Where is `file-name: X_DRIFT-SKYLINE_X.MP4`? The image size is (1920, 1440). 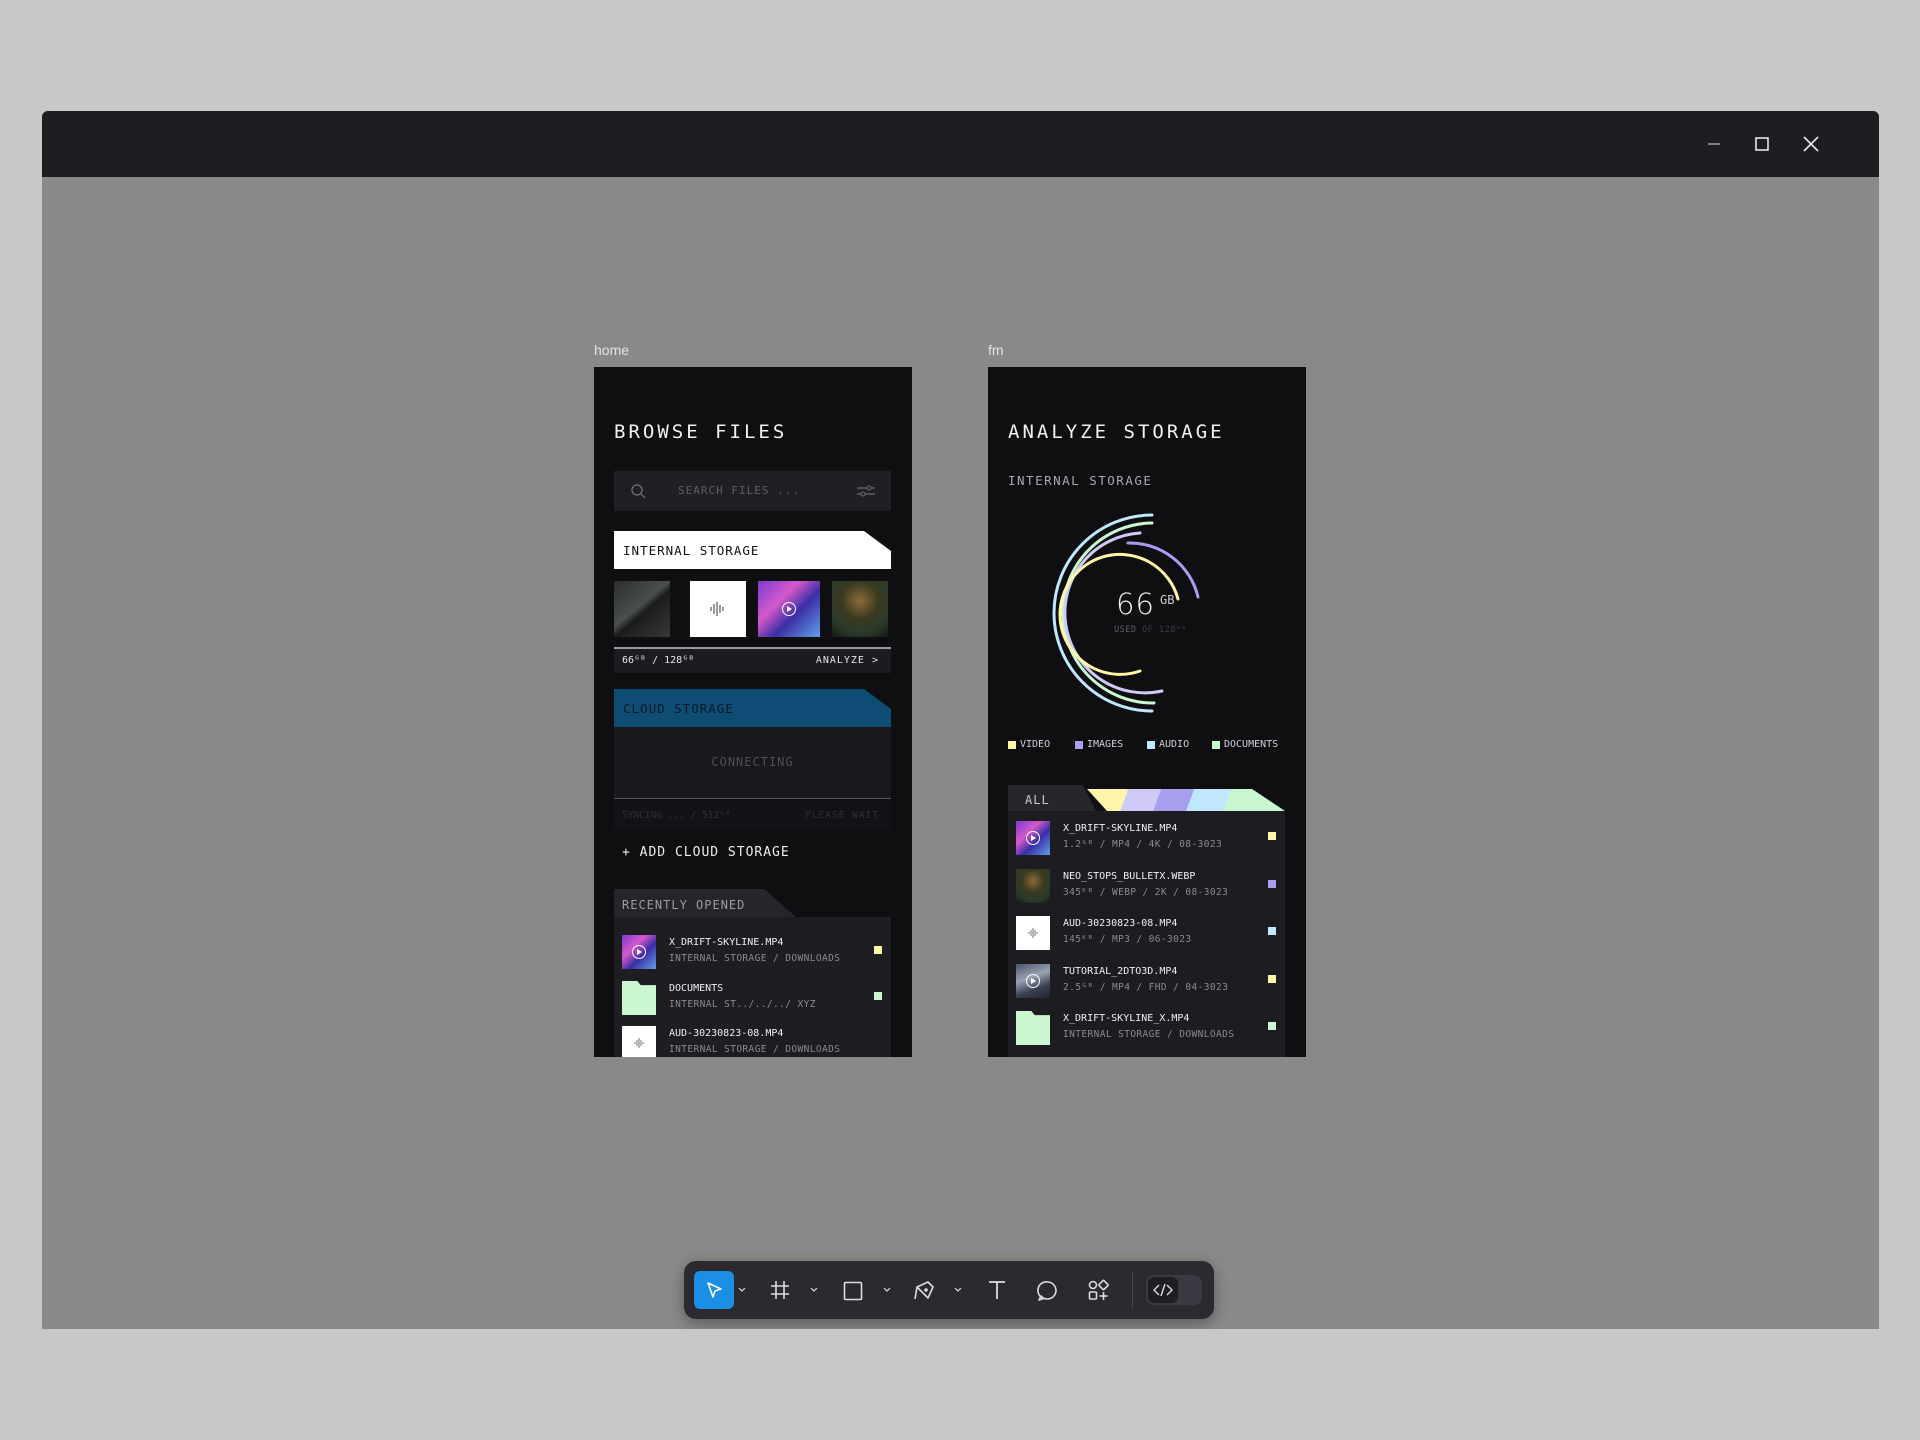
file-name: X_DRIFT-SKYLINE_X.MP4 is located at coordinates (1126, 1018).